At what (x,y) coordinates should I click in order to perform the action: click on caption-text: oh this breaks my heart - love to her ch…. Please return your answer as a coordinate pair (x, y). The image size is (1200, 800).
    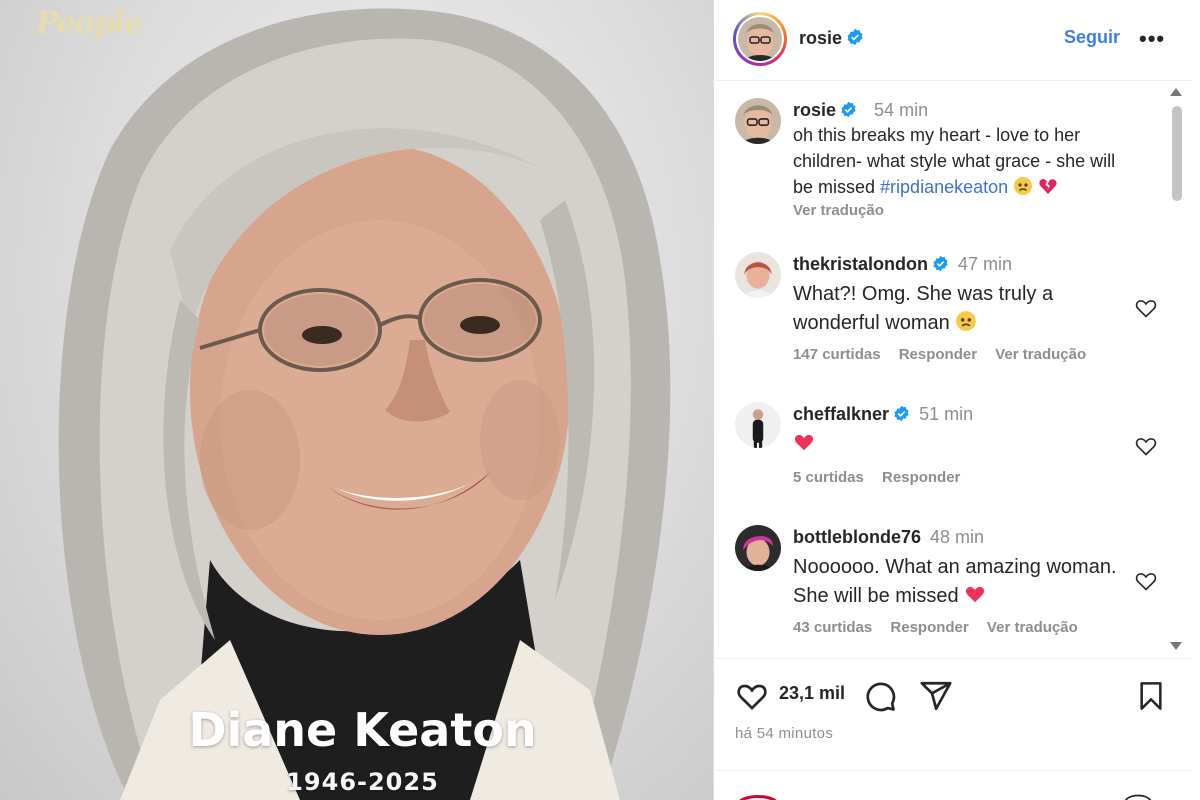
    Looking at the image, I should click on (965, 161).